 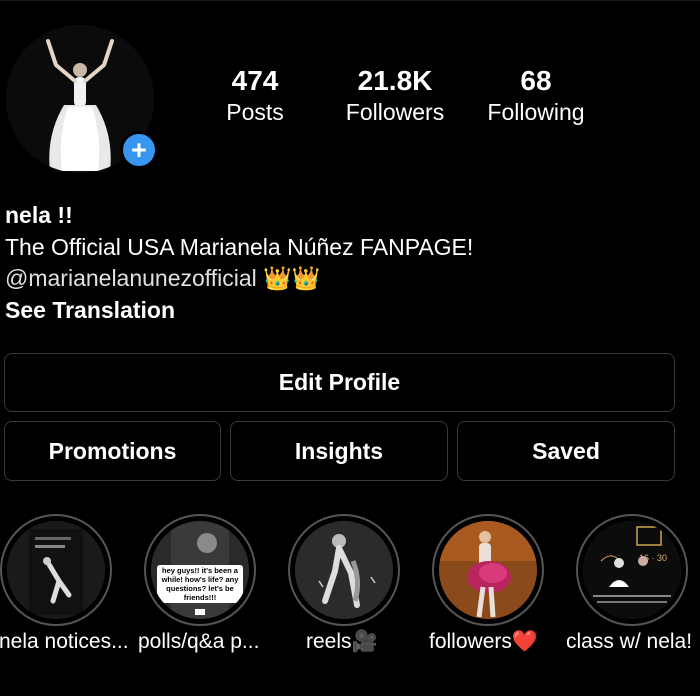 I want to click on add-story-button: +, so click(x=139, y=150).